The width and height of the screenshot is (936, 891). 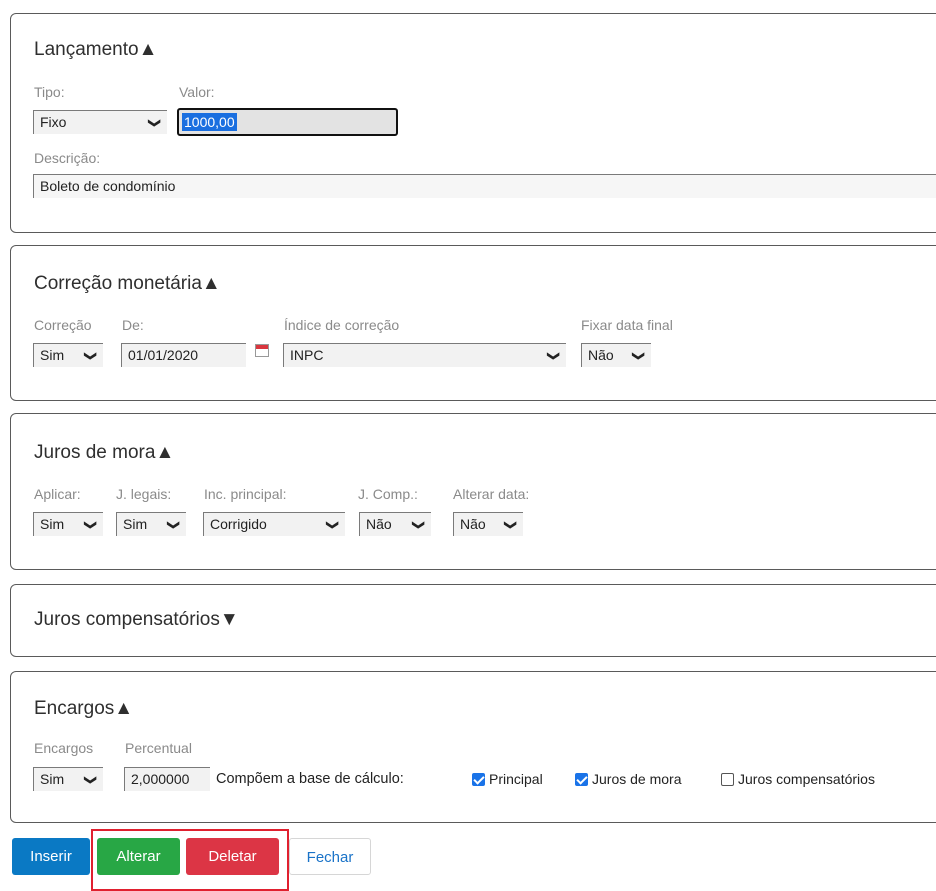 What do you see at coordinates (262, 347) in the screenshot?
I see `calendar-icon-header` at bounding box center [262, 347].